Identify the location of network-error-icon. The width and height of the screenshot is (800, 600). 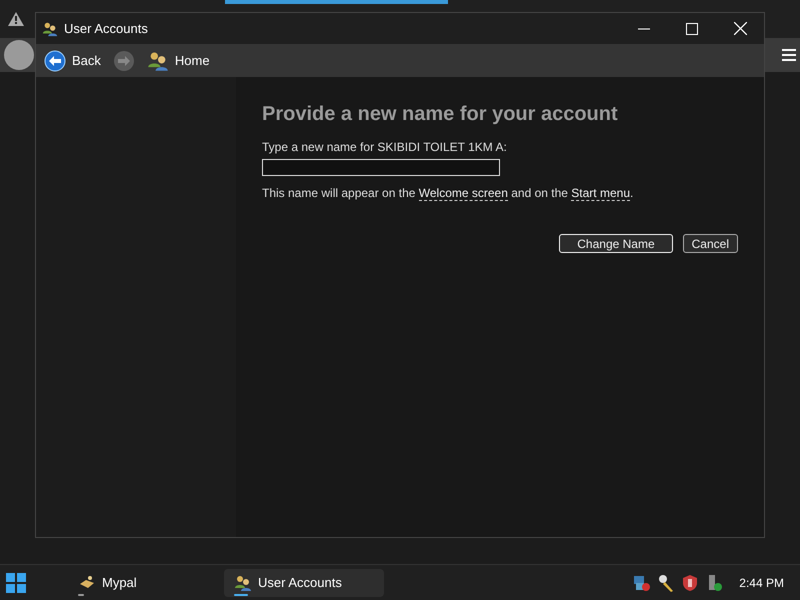
(642, 583).